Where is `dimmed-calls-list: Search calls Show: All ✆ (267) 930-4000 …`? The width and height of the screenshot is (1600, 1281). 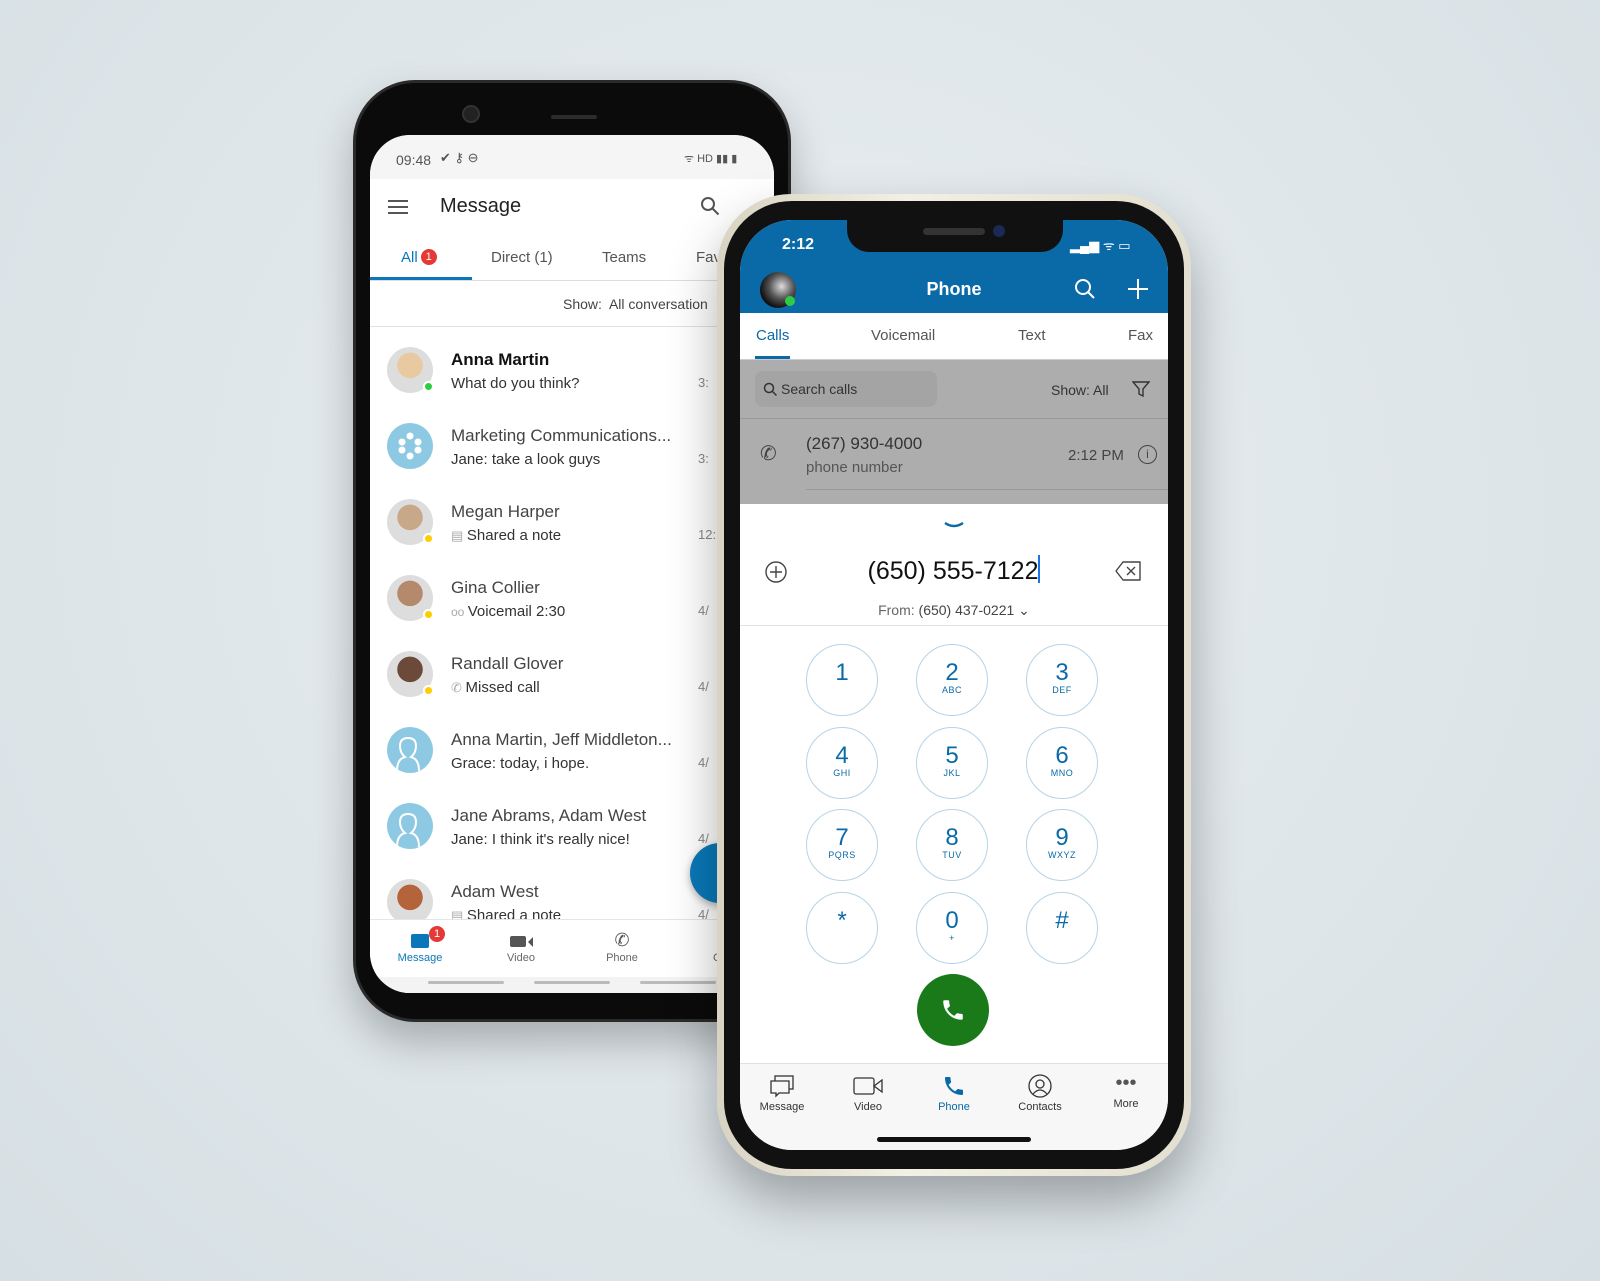 dimmed-calls-list: Search calls Show: All ✆ (267) 930-4000 … is located at coordinates (954, 432).